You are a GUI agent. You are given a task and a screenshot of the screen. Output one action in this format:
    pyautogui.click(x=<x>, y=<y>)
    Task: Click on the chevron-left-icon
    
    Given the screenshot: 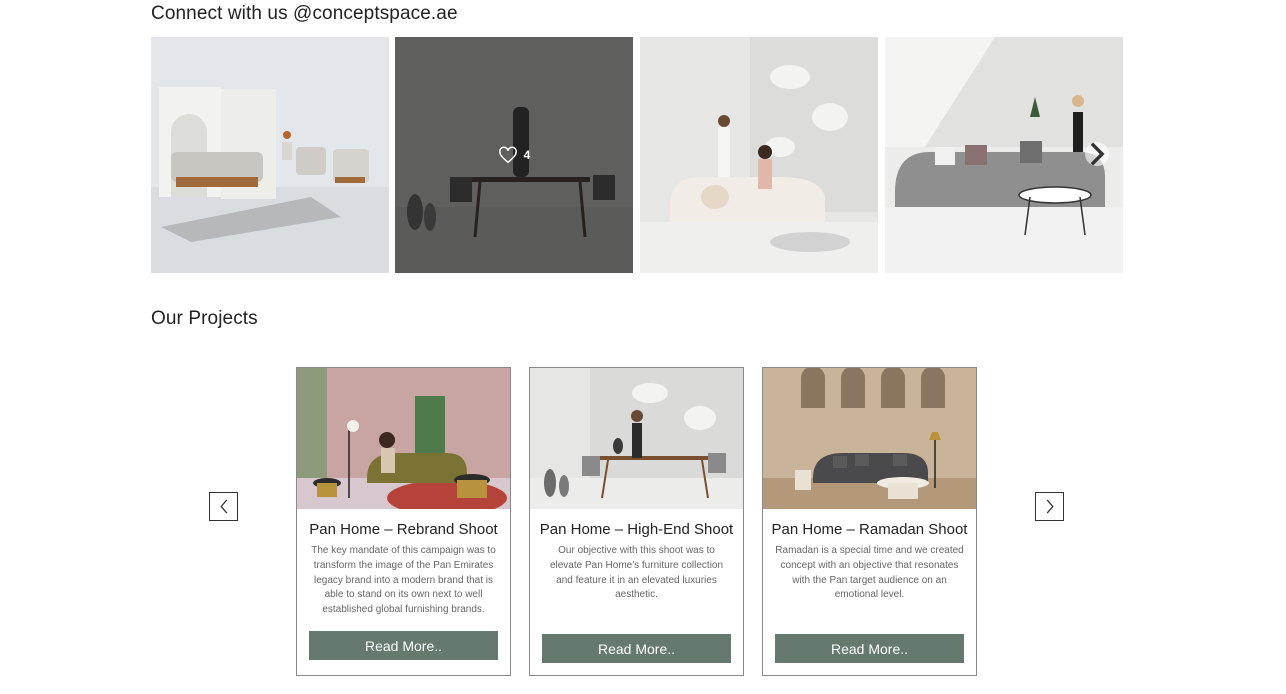 What is the action you would take?
    pyautogui.click(x=223, y=506)
    